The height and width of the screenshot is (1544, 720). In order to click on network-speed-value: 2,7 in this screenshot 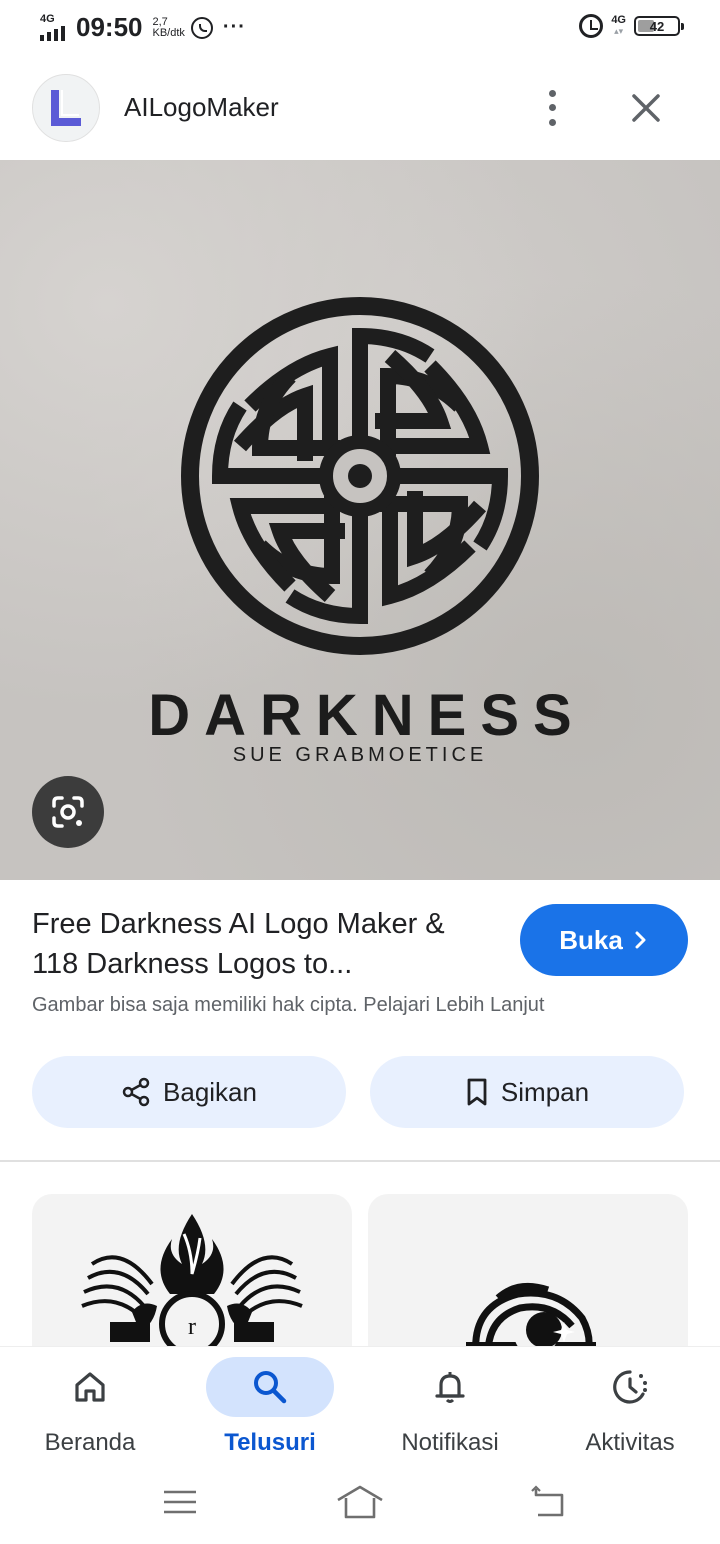, I will do `click(160, 21)`.